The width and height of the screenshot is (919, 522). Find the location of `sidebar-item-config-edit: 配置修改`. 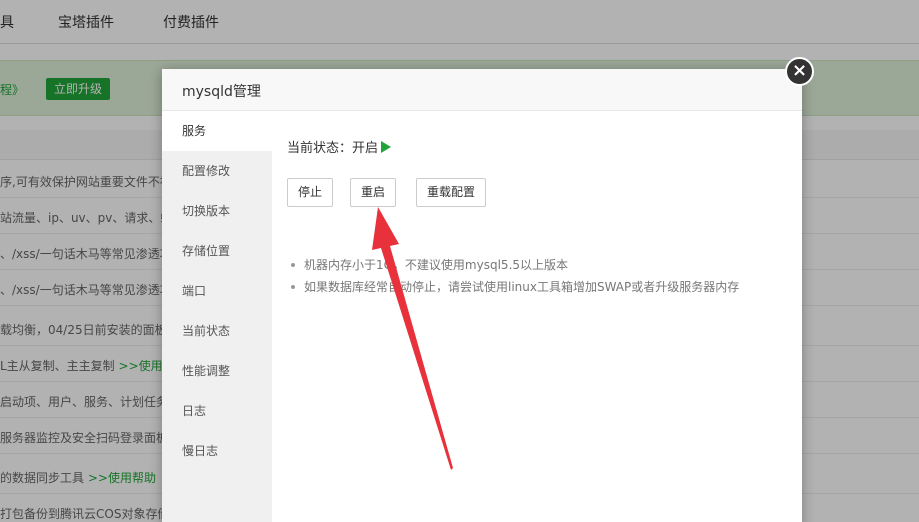

sidebar-item-config-edit: 配置修改 is located at coordinates (217, 171).